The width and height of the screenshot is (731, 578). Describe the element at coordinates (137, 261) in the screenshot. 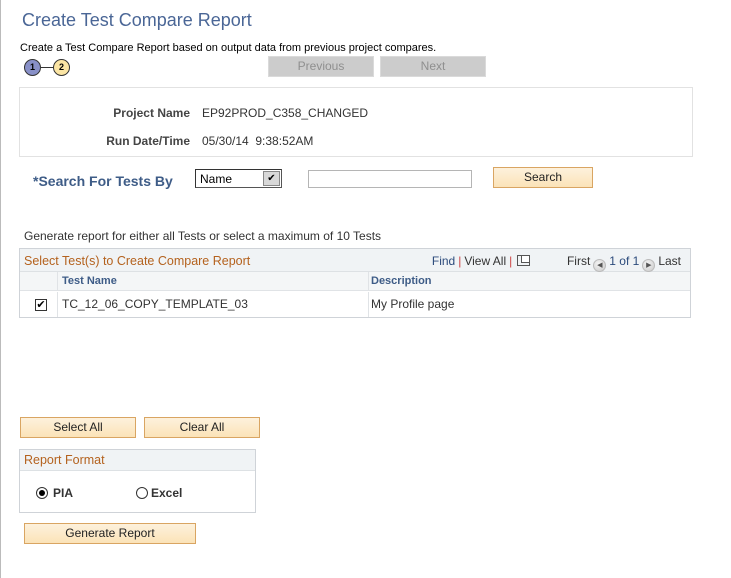

I see `grid-title: Select Test(s) to Create Compare Report` at that location.